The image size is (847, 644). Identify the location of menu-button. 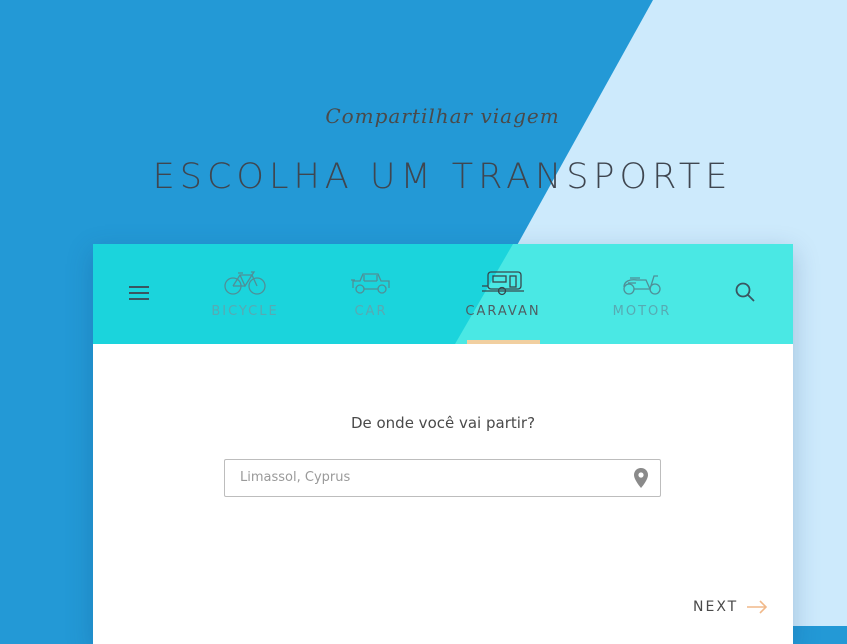
(139, 293).